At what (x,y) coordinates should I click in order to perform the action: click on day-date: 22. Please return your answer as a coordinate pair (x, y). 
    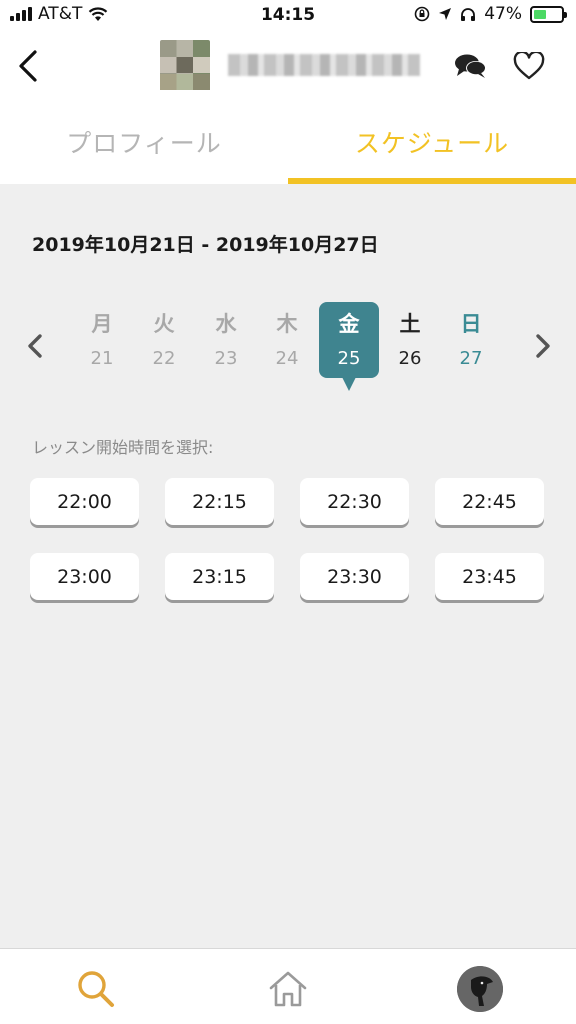
    Looking at the image, I should click on (164, 358).